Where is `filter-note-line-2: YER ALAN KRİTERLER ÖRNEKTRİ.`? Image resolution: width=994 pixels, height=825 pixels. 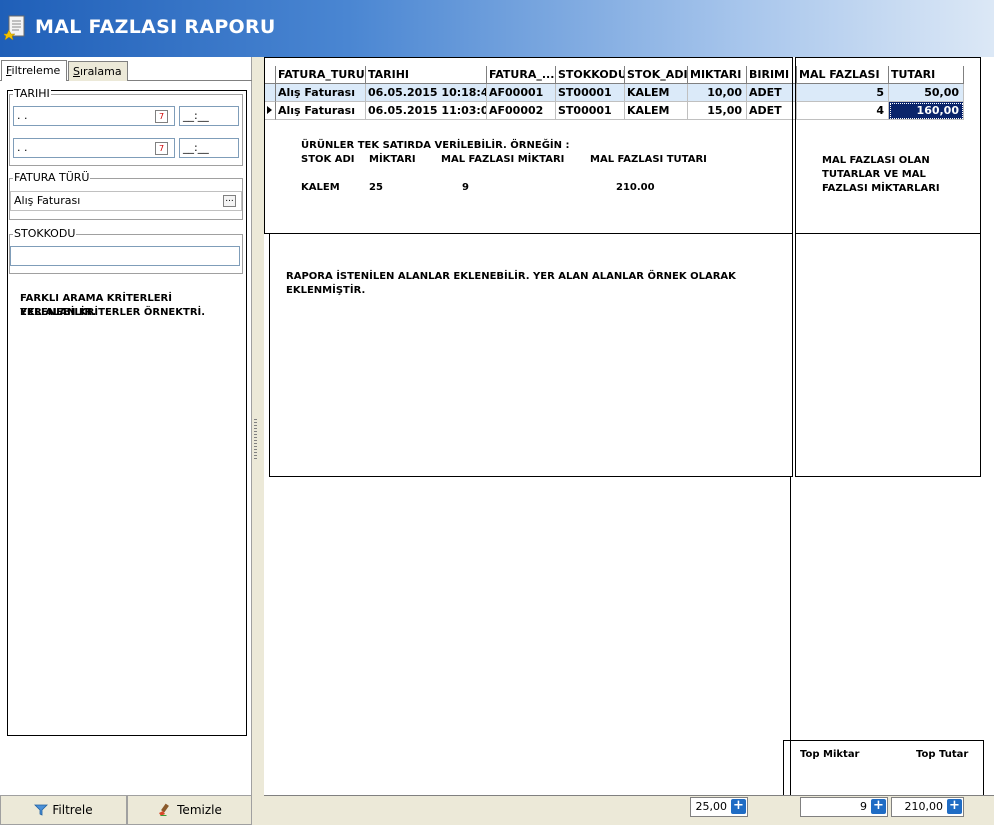
filter-note-line-2: YER ALAN KRİTERLER ÖRNEKTRİ. is located at coordinates (113, 312).